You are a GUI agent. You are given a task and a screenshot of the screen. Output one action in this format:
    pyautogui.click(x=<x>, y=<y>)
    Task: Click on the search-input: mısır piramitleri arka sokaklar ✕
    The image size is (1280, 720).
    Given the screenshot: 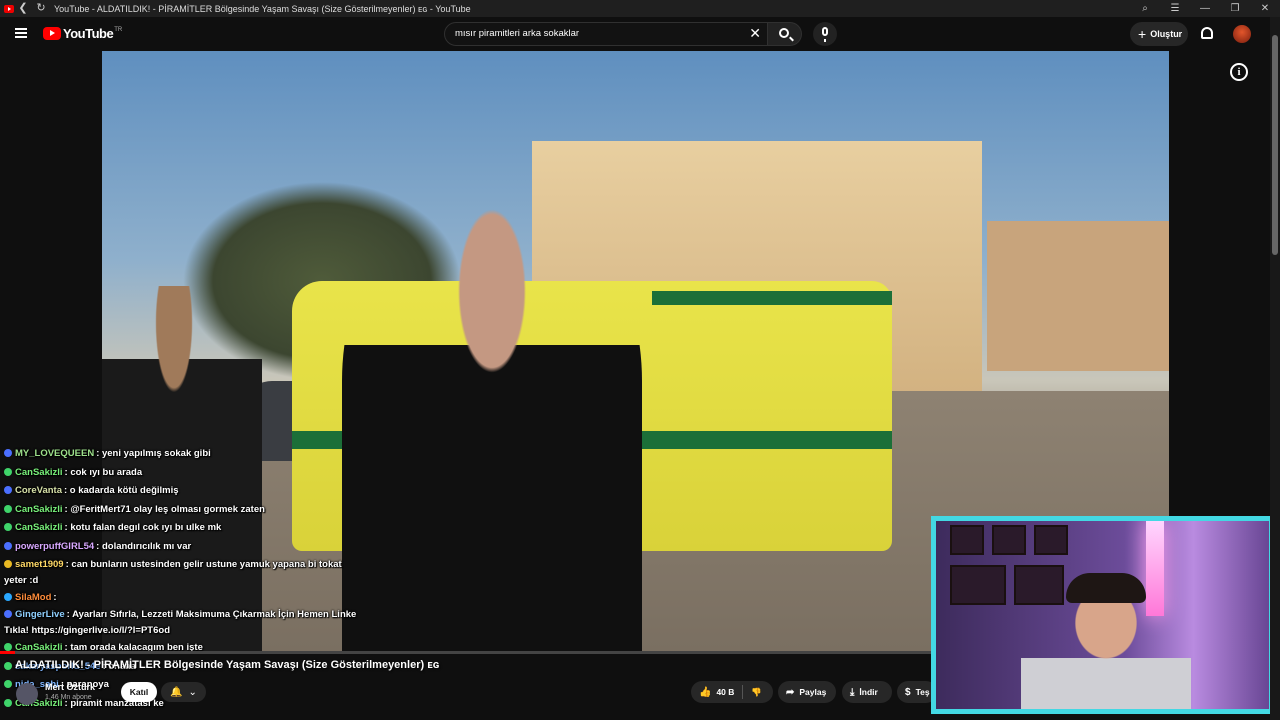 What is the action you would take?
    pyautogui.click(x=606, y=34)
    